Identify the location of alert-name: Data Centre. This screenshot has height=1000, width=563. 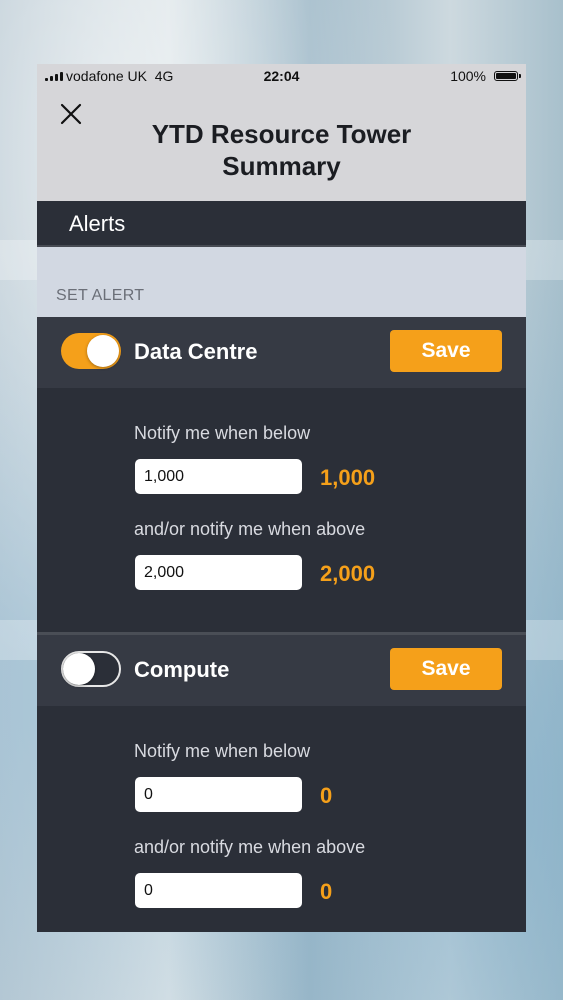
(196, 351).